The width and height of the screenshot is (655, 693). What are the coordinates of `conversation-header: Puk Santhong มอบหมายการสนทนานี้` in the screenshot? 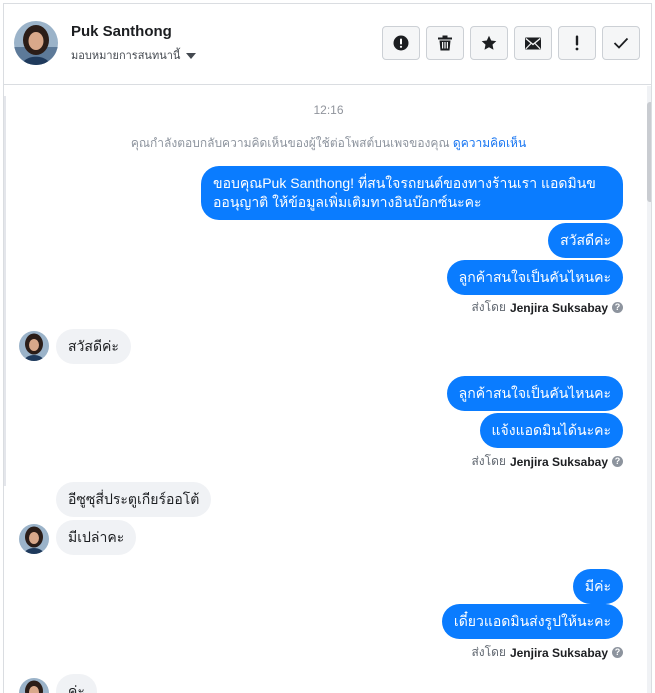 It's located at (327, 44).